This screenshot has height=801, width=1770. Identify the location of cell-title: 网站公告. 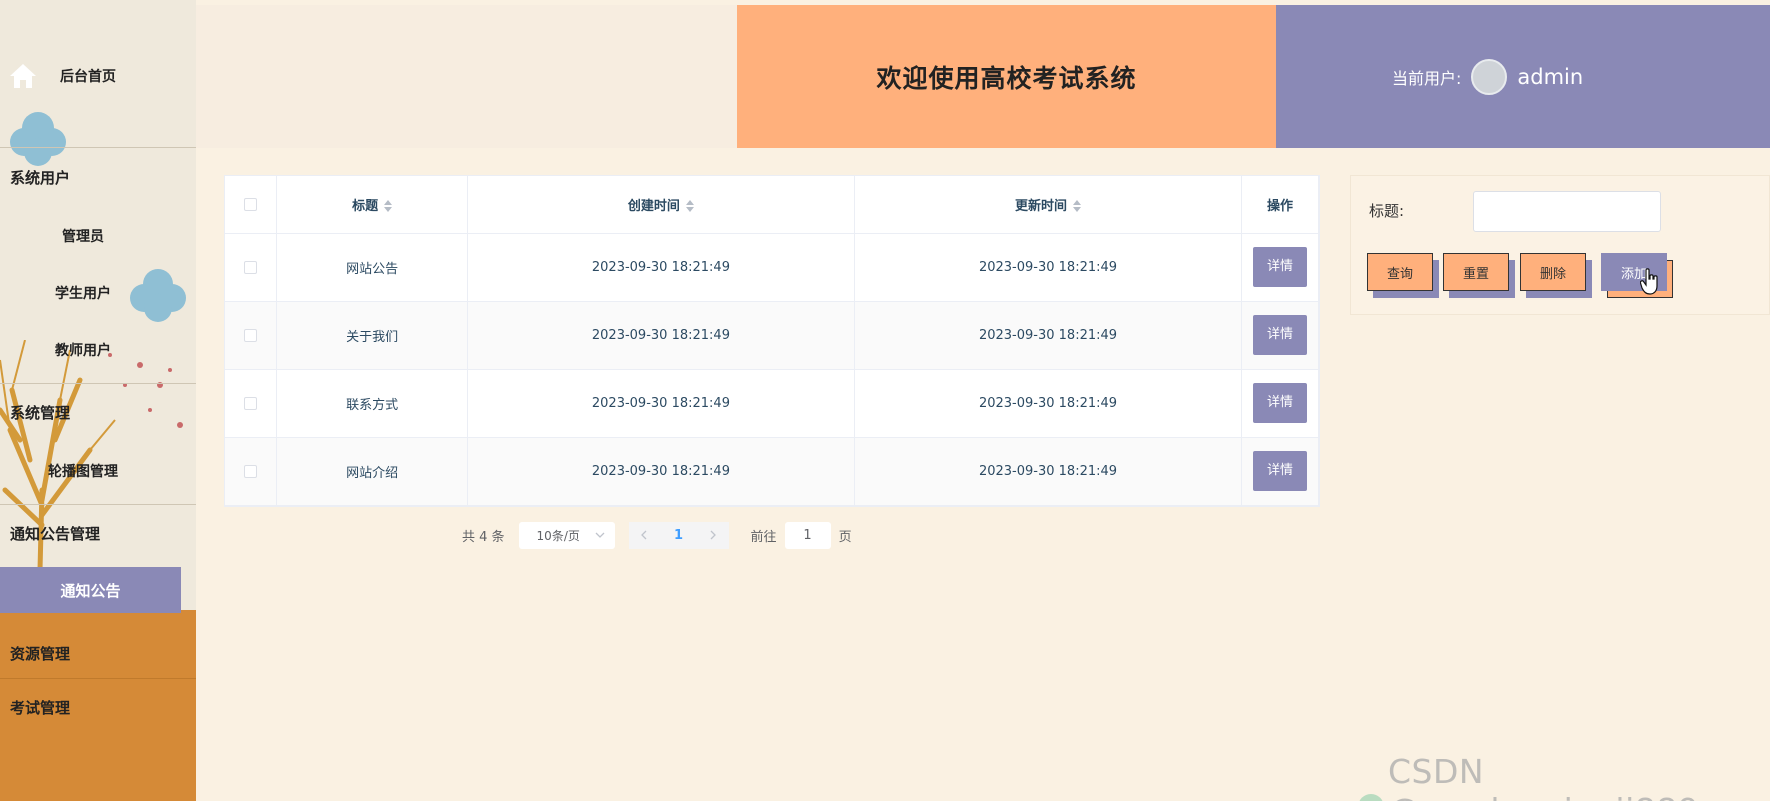
(372, 267).